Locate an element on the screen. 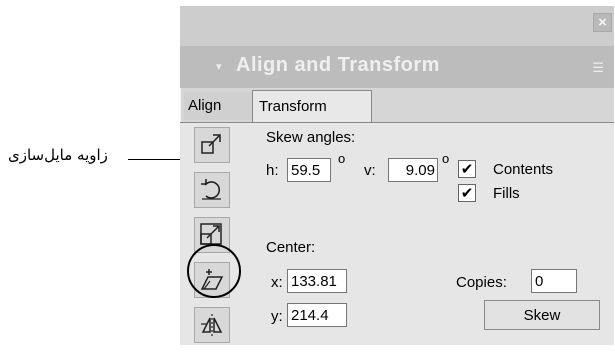 Image resolution: width=615 pixels, height=352 pixels. skew-angles-heading: Skew angles: is located at coordinates (311, 137).